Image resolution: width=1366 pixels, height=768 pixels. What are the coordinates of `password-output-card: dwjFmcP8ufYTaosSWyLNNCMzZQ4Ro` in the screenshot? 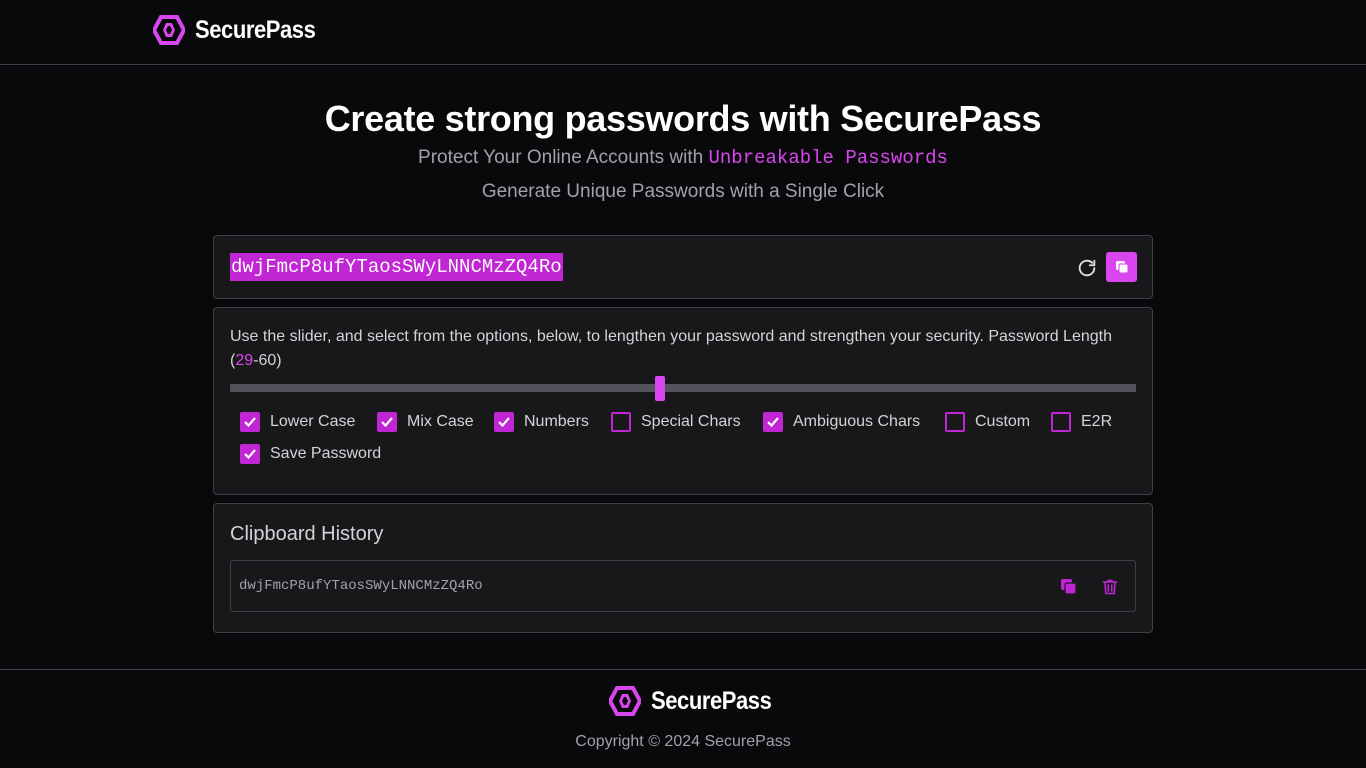 It's located at (683, 267).